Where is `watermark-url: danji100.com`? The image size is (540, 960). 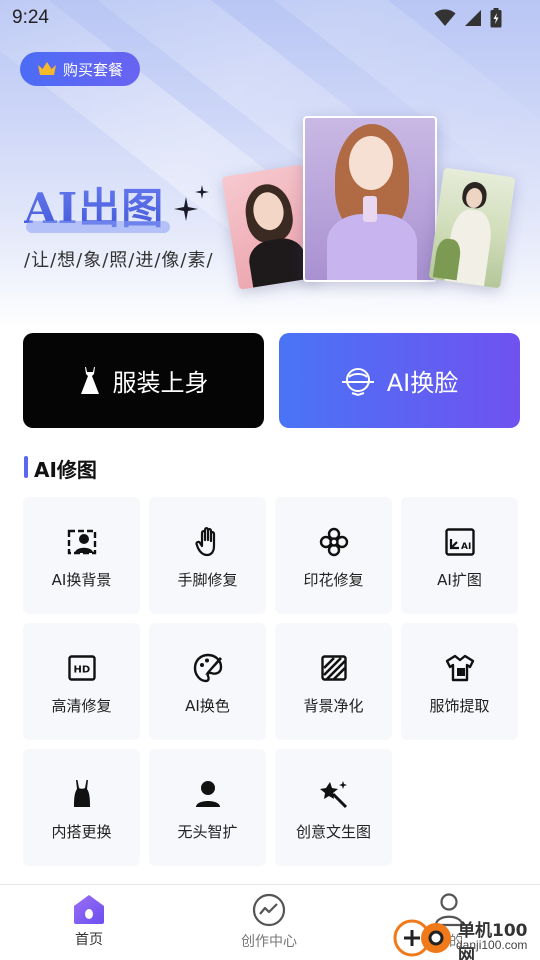 watermark-url: danji100.com is located at coordinates (492, 945).